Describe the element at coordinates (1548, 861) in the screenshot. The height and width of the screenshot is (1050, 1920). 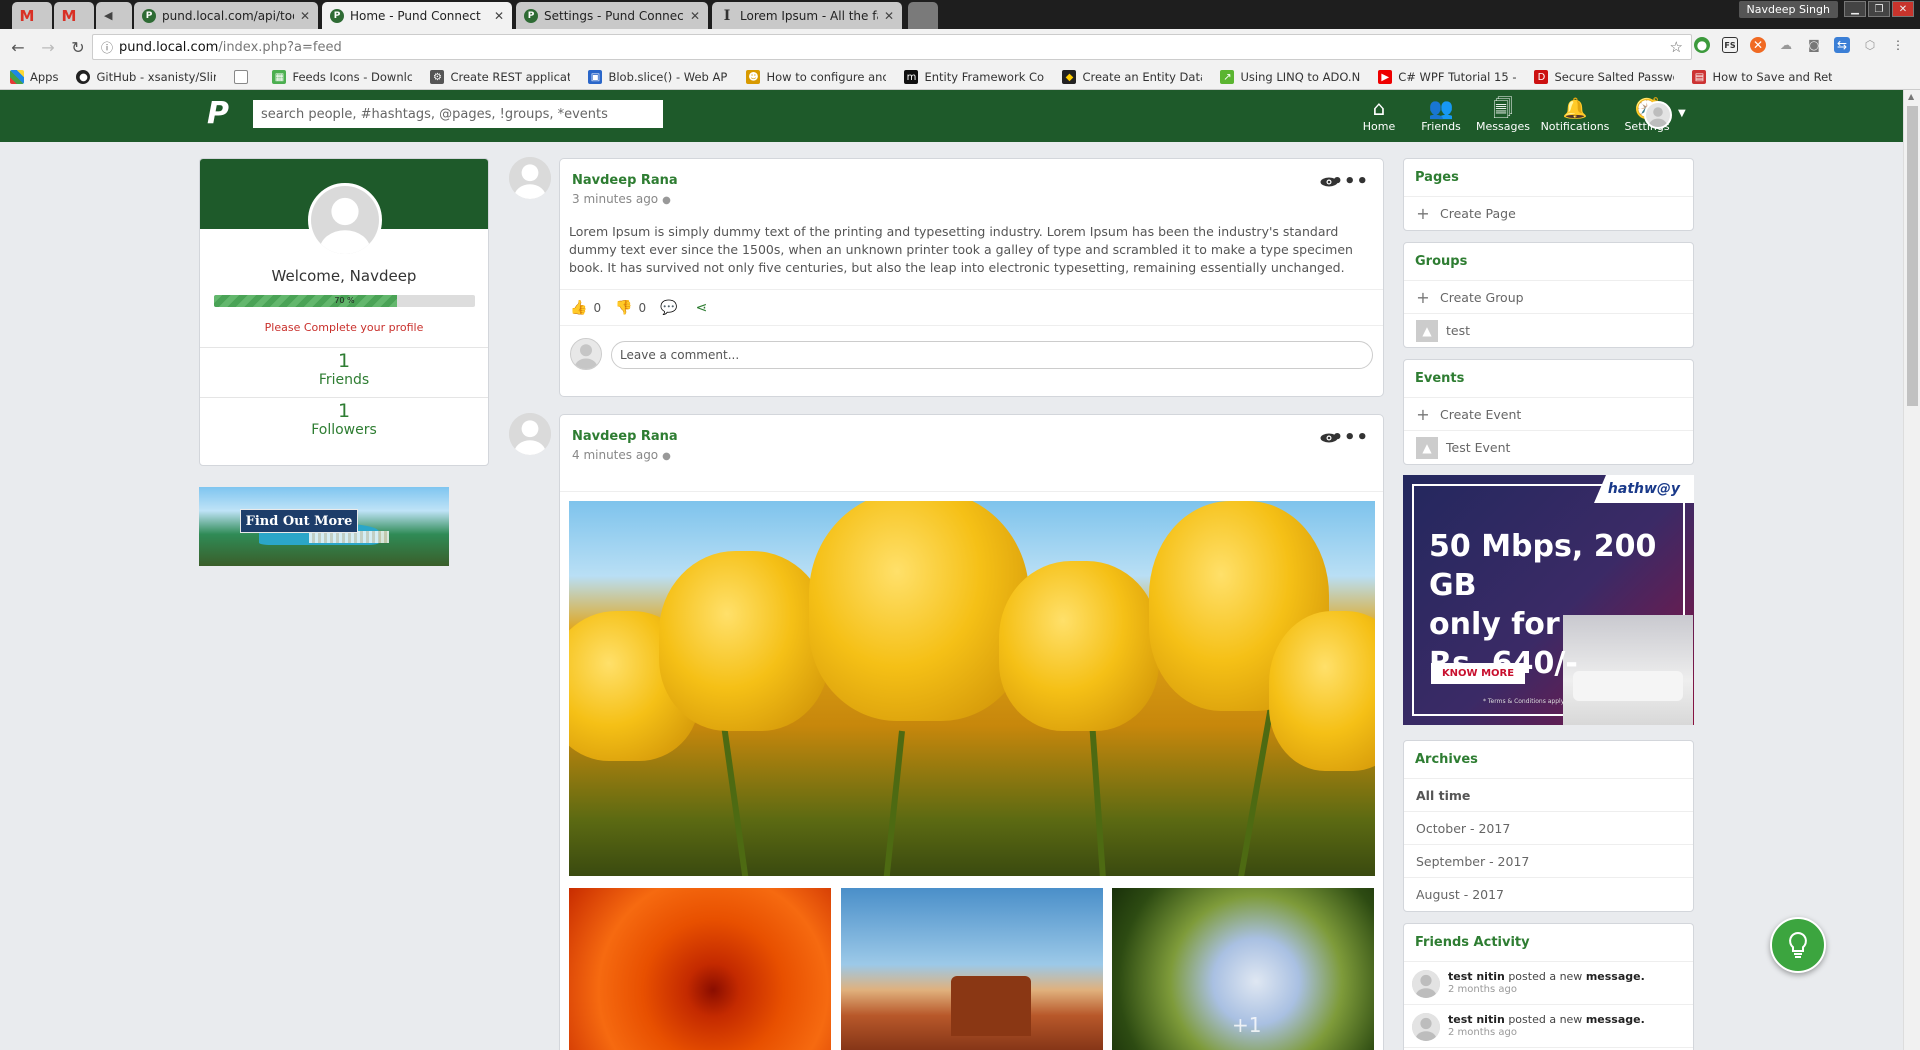
I see `archive-item: September - 2017` at that location.